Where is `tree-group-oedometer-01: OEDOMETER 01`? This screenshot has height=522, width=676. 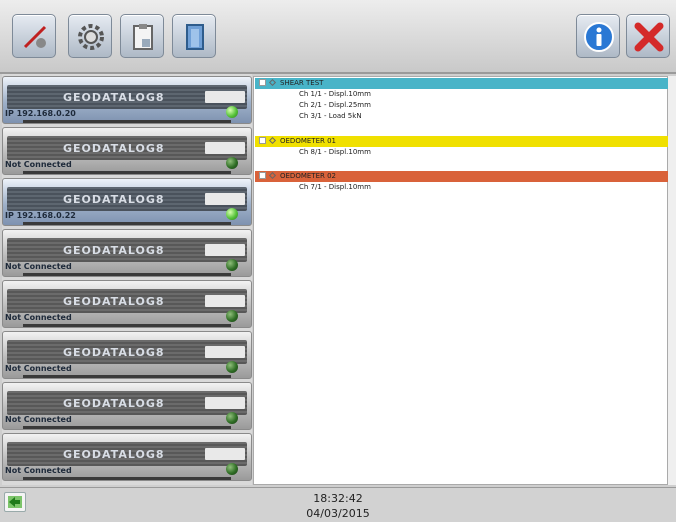 tree-group-oedometer-01: OEDOMETER 01 is located at coordinates (461, 141).